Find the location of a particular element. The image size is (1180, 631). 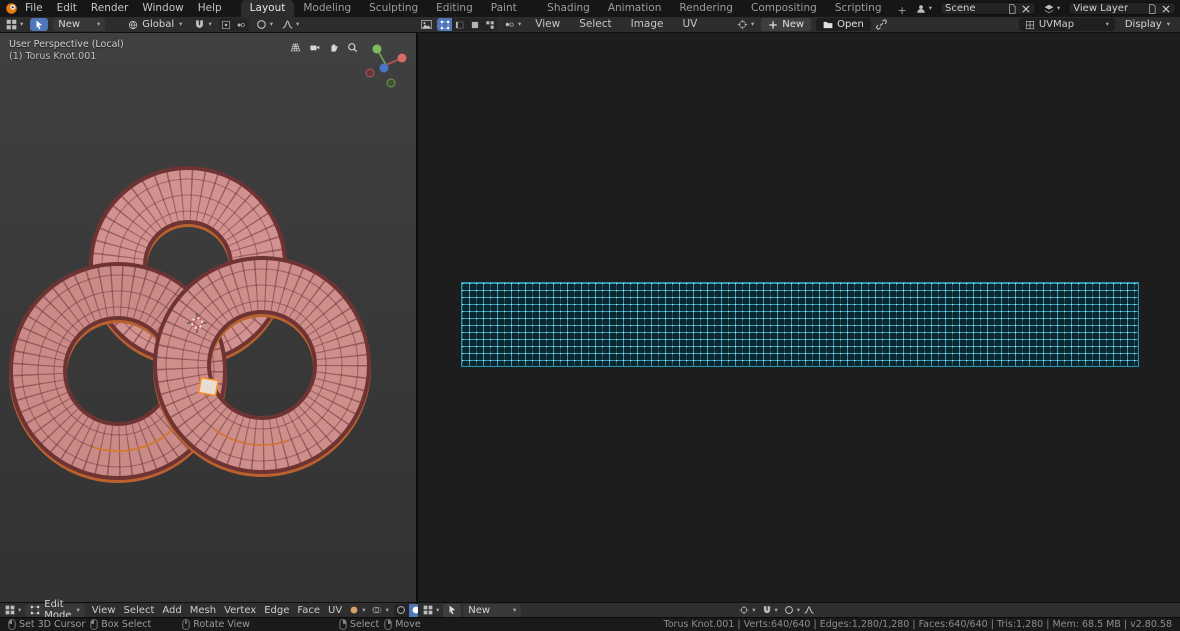

uv-editor-bottom-header: ▾ New ▾ ▾ ▾ ▾ is located at coordinates (799, 609).